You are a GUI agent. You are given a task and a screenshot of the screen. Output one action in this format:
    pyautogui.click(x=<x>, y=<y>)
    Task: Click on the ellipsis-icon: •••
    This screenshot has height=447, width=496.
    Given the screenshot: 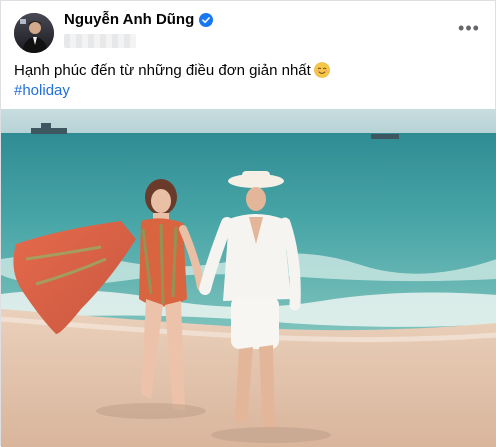 What is the action you would take?
    pyautogui.click(x=469, y=27)
    